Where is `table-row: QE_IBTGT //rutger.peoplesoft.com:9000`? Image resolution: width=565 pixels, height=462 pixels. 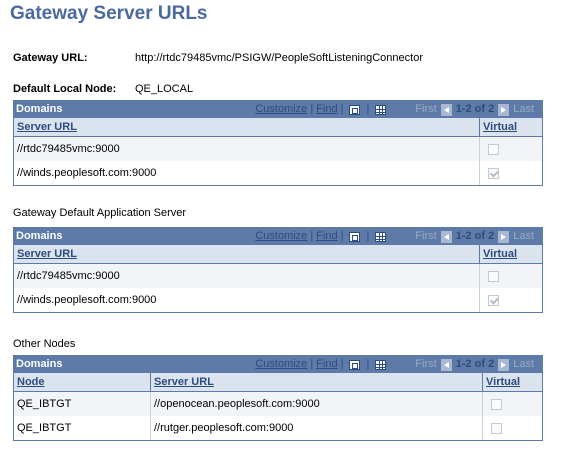
table-row: QE_IBTGT //rutger.peoplesoft.com:9000 is located at coordinates (278, 428).